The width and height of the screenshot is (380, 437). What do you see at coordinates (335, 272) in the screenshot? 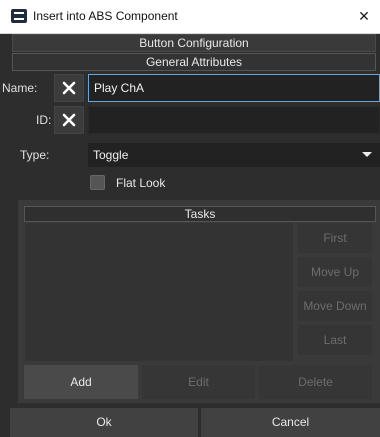
I see `move-up-button: Move Up` at bounding box center [335, 272].